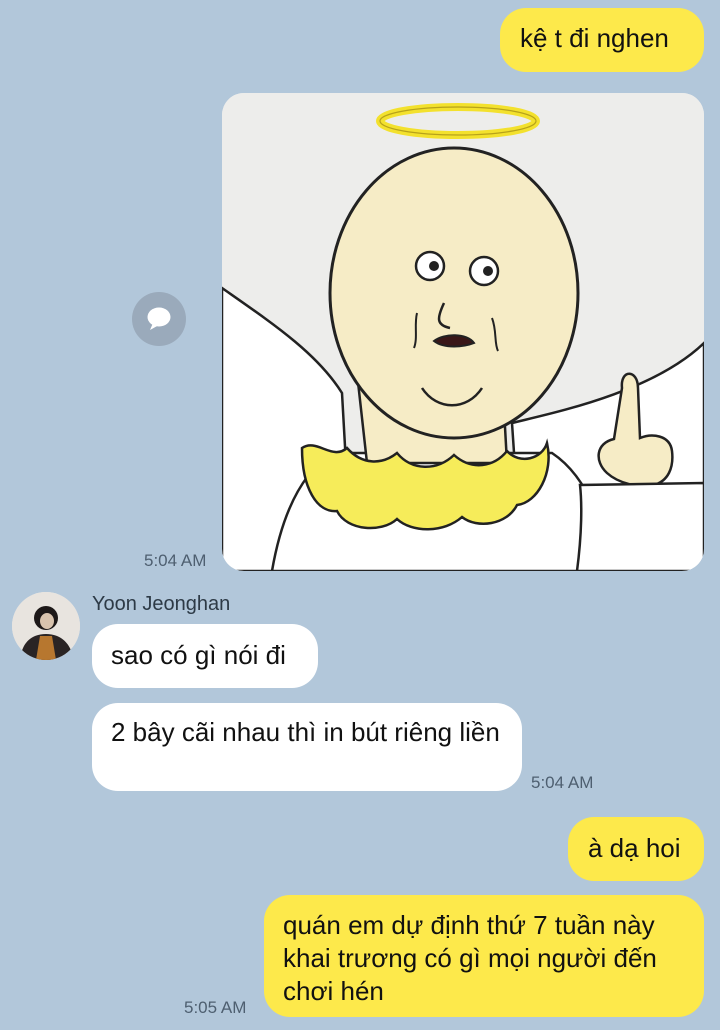 This screenshot has width=720, height=1030. I want to click on share-button, so click(159, 319).